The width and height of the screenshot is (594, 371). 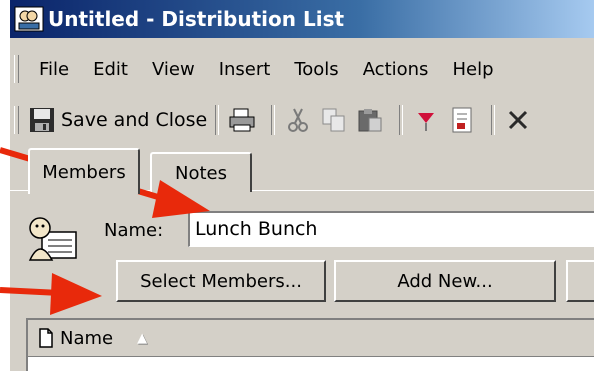 I want to click on menu-tools: Tools, so click(x=316, y=69).